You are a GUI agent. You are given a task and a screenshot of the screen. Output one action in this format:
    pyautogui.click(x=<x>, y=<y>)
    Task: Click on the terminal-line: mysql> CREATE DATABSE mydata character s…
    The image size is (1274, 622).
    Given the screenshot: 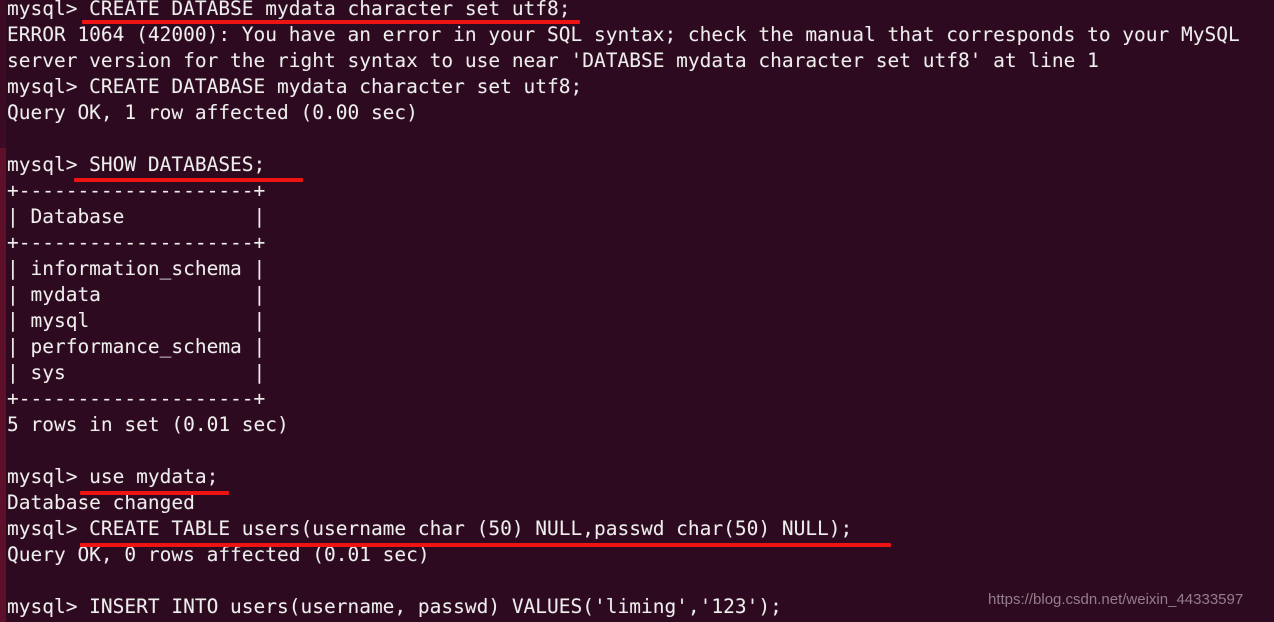 What is the action you would take?
    pyautogui.click(x=289, y=10)
    